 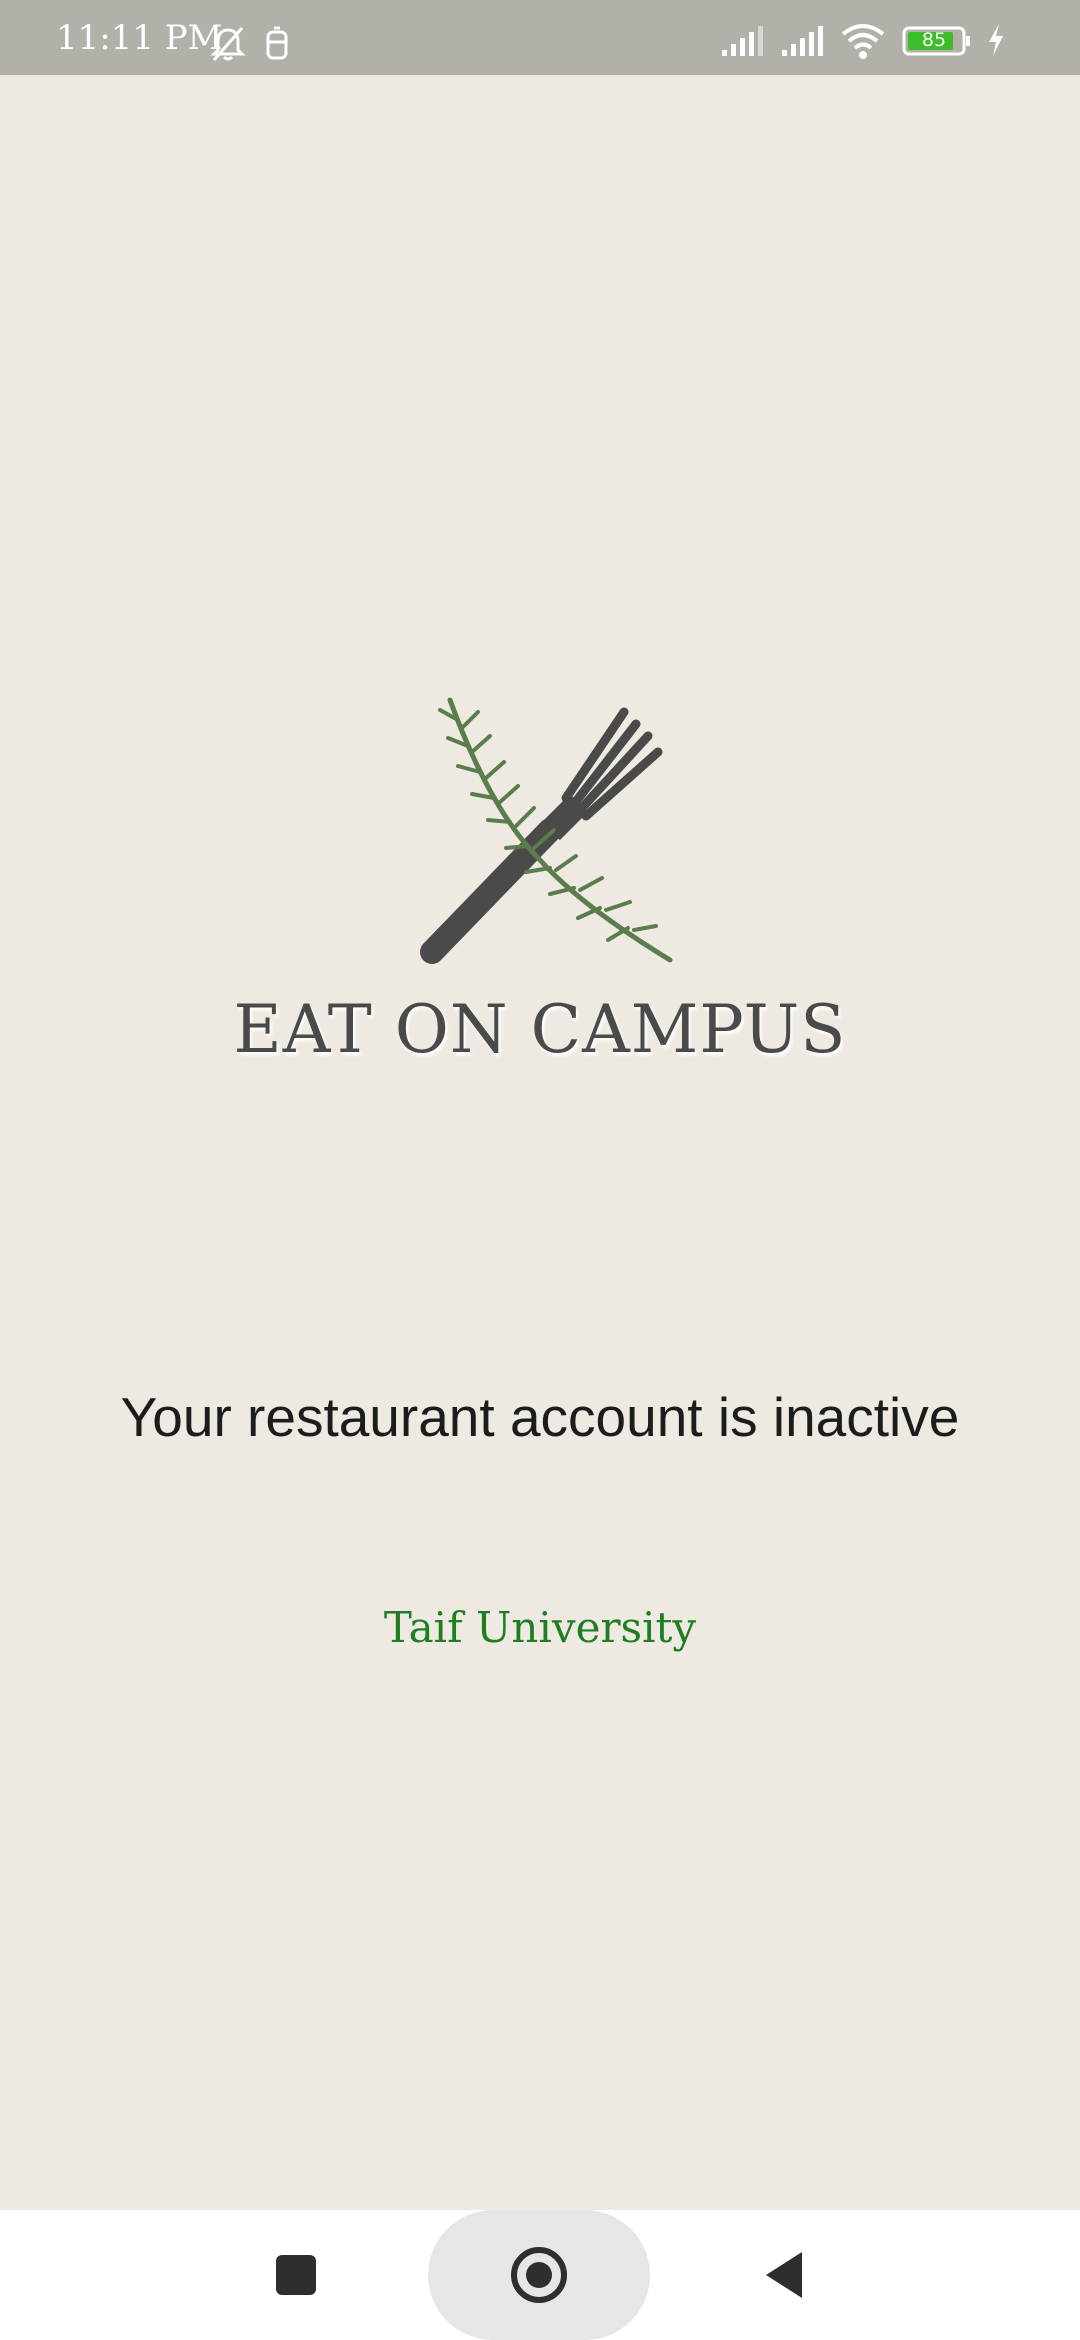 I want to click on cup-icon, so click(x=277, y=43).